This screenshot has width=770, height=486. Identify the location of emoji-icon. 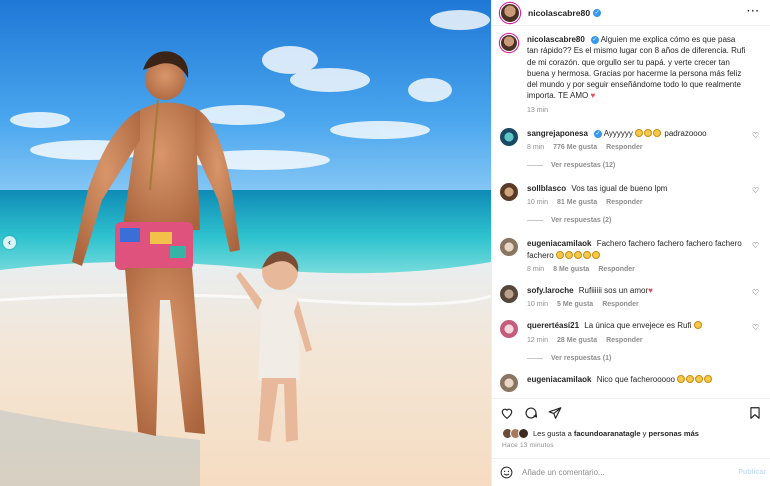
(506, 472).